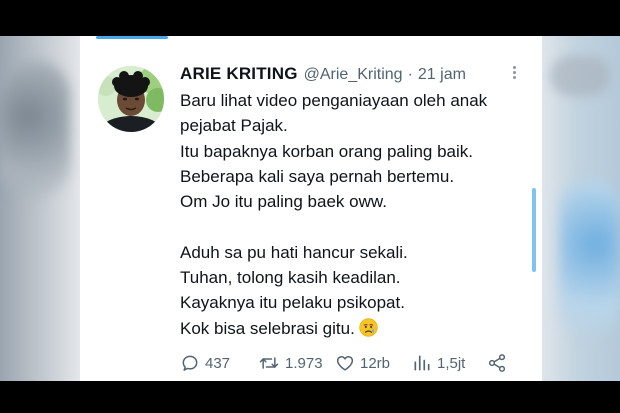 The height and width of the screenshot is (413, 620). Describe the element at coordinates (290, 278) in the screenshot. I see `tweet-line: Tuhan, tolong kasih keadilan.` at that location.